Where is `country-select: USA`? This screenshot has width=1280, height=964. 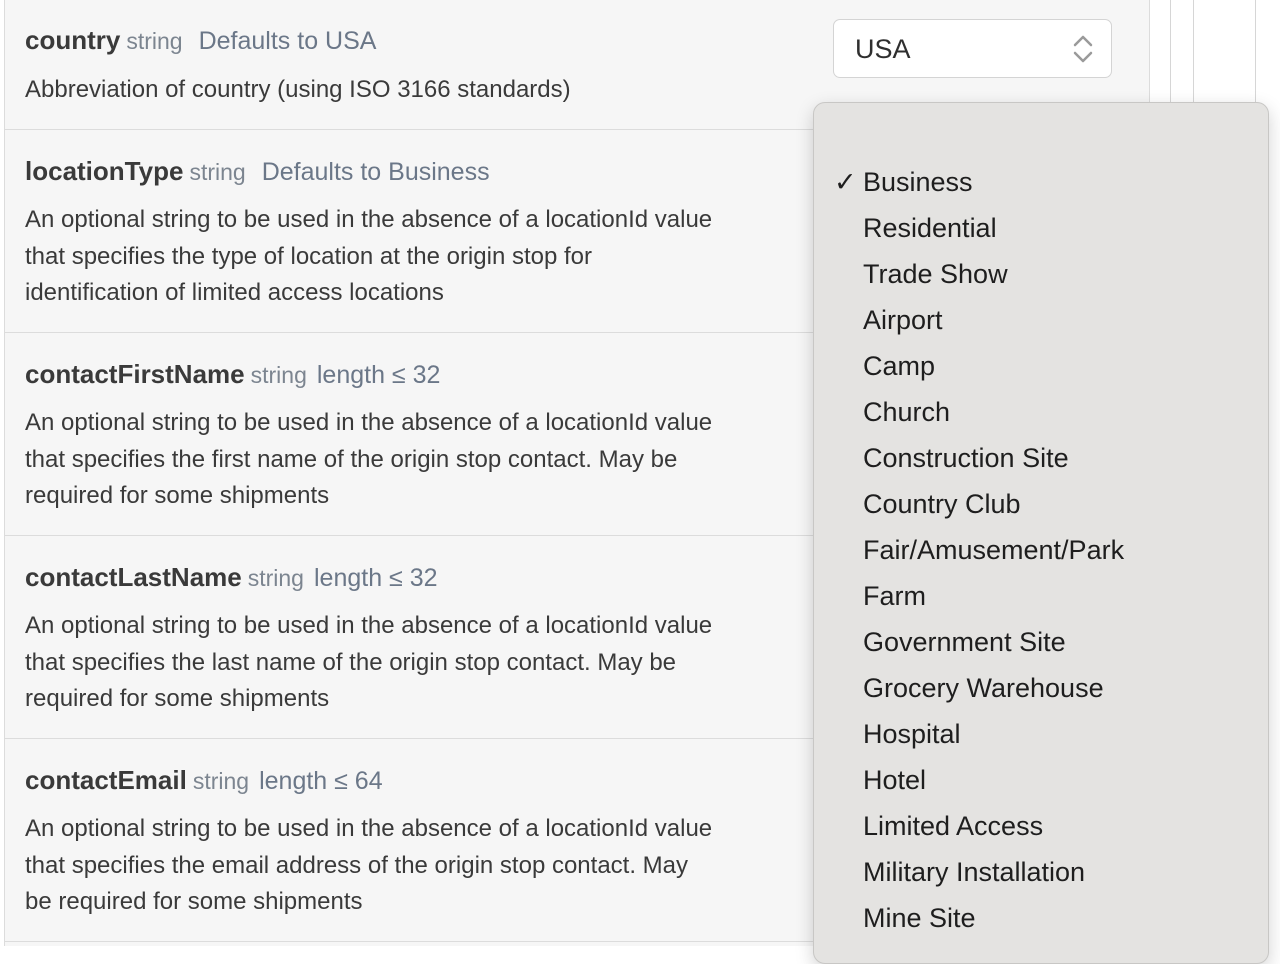
country-select: USA is located at coordinates (972, 48).